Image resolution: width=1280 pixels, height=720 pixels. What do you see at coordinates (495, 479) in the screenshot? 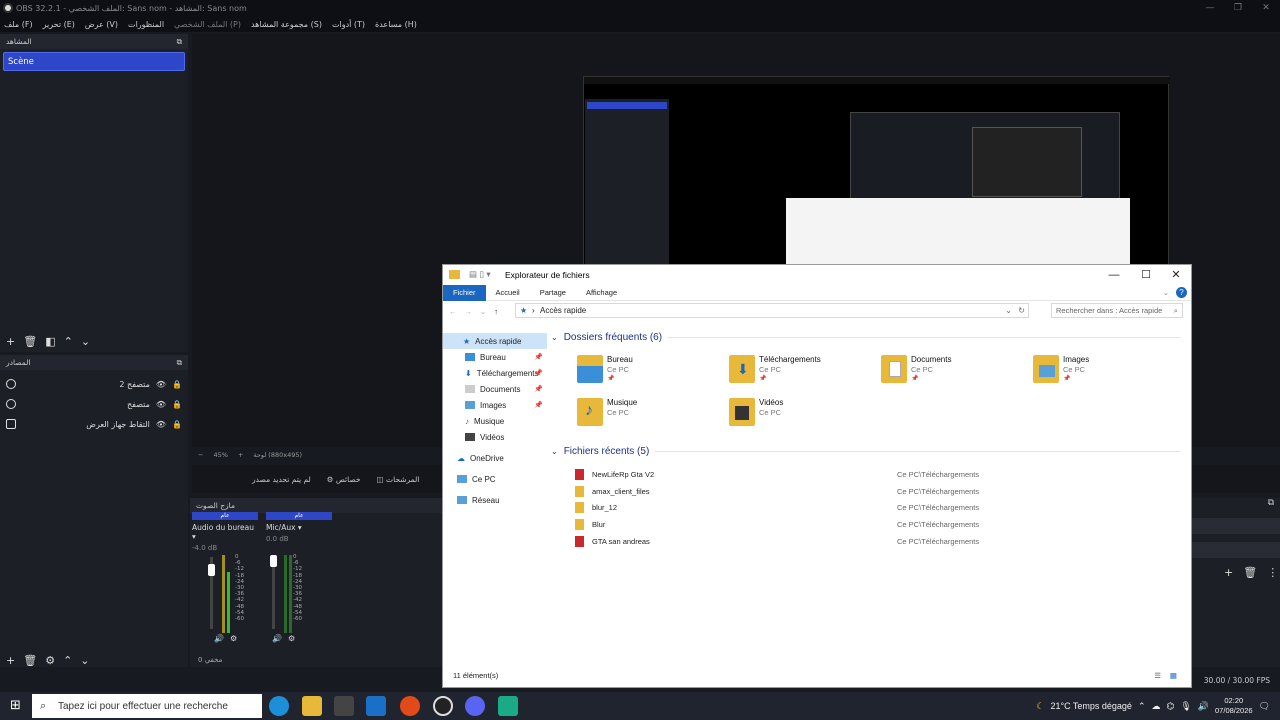
I see `nav-item-this-pc: Ce PC` at bounding box center [495, 479].